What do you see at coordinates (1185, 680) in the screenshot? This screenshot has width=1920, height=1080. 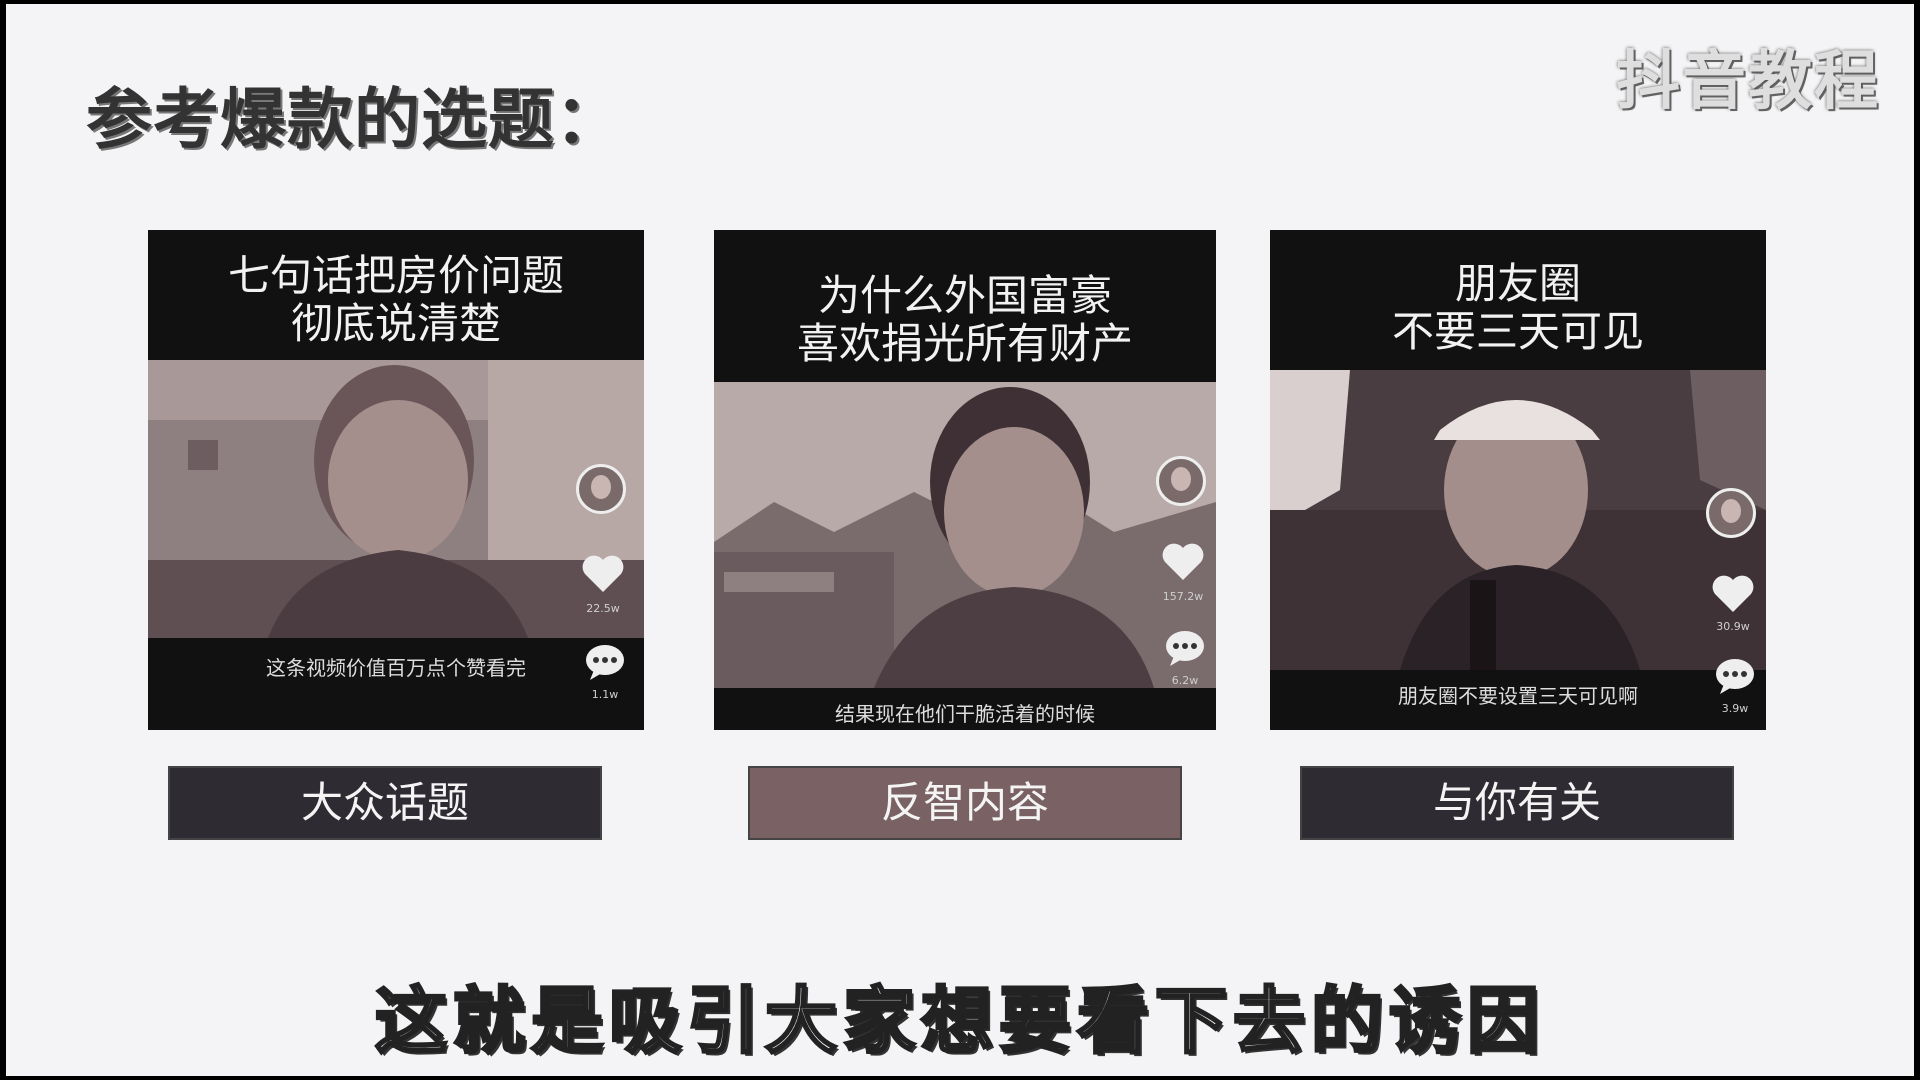 I see `comment-count: 6.2w` at bounding box center [1185, 680].